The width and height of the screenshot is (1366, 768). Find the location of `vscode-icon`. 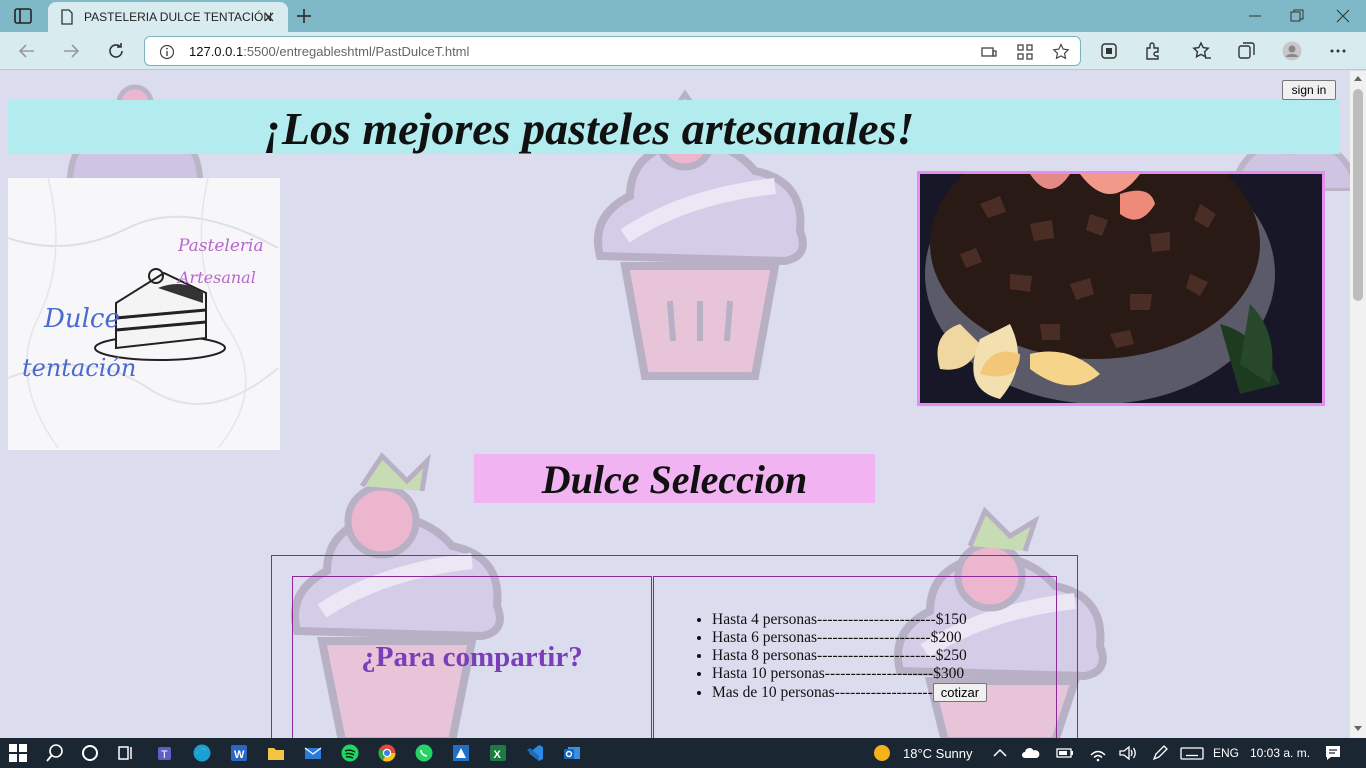

vscode-icon is located at coordinates (535, 753).